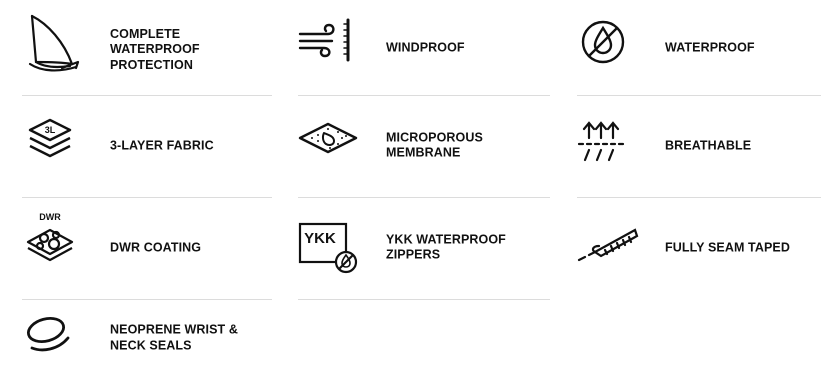  Describe the element at coordinates (174, 337) in the screenshot. I see `feature-label: NEOPRENE WRIST & NECK SEALS` at that location.